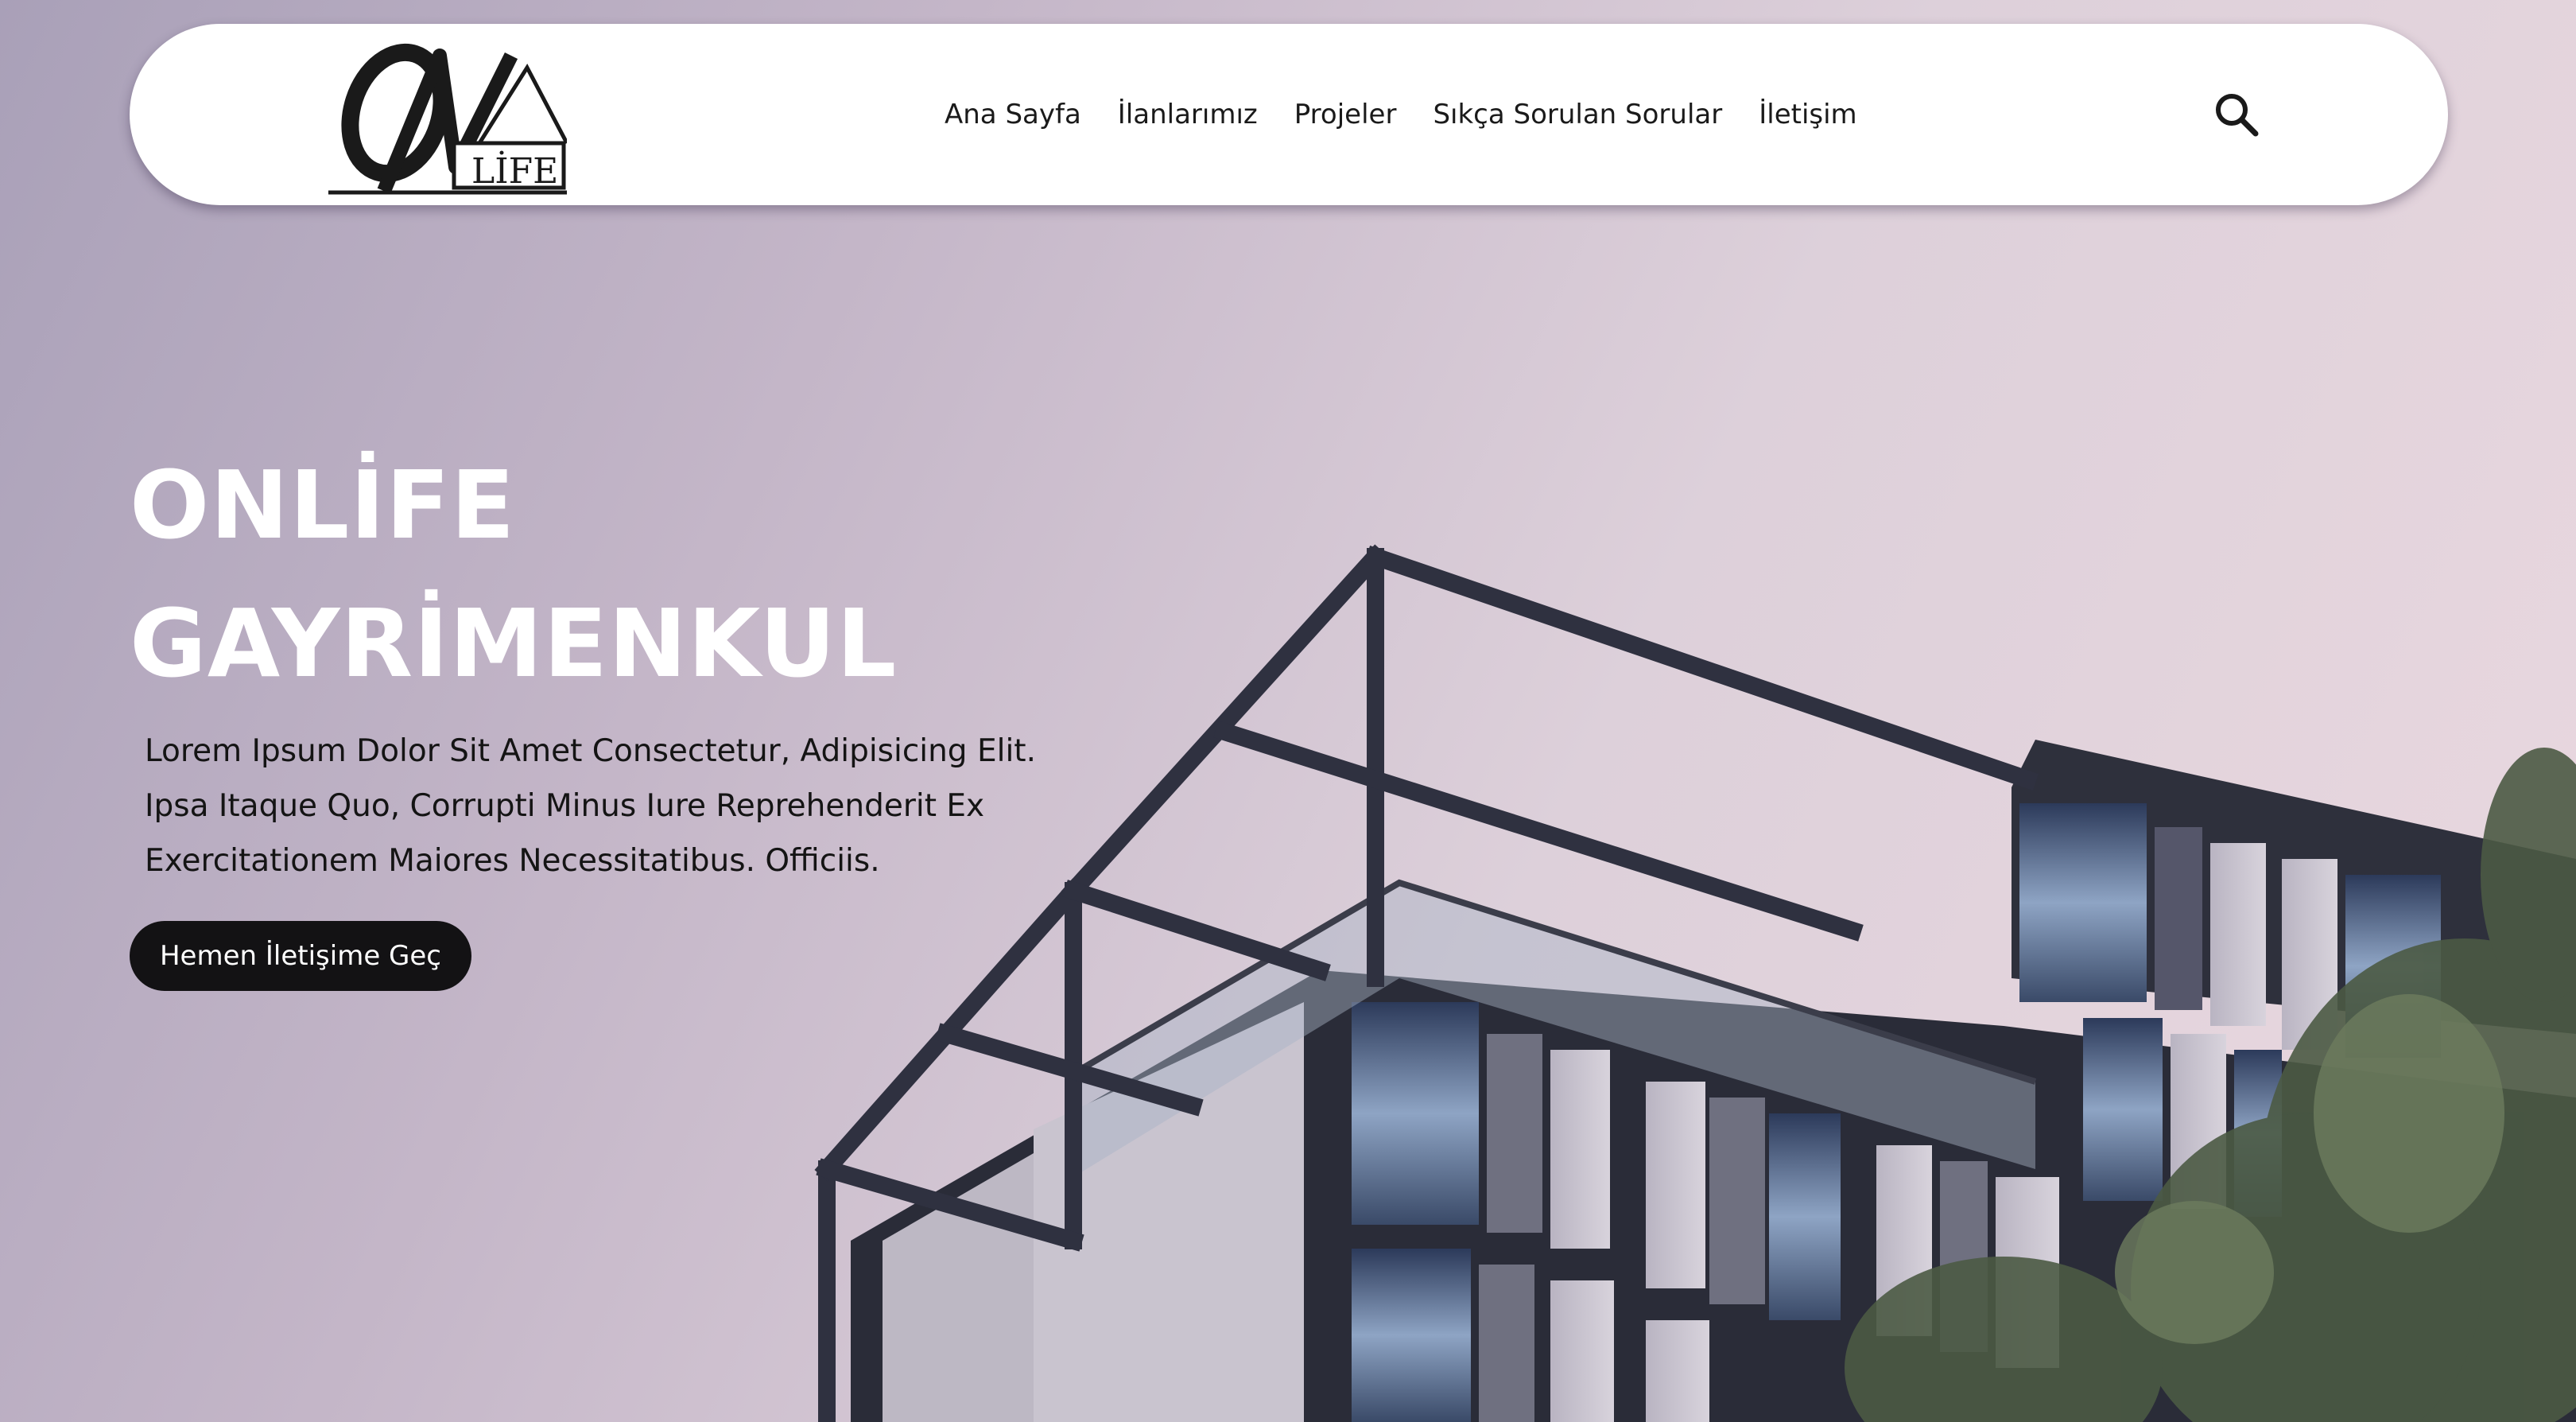 The width and height of the screenshot is (2576, 1422). What do you see at coordinates (513, 574) in the screenshot?
I see `hero-title: ONLİFE GAYRİMENKUL` at bounding box center [513, 574].